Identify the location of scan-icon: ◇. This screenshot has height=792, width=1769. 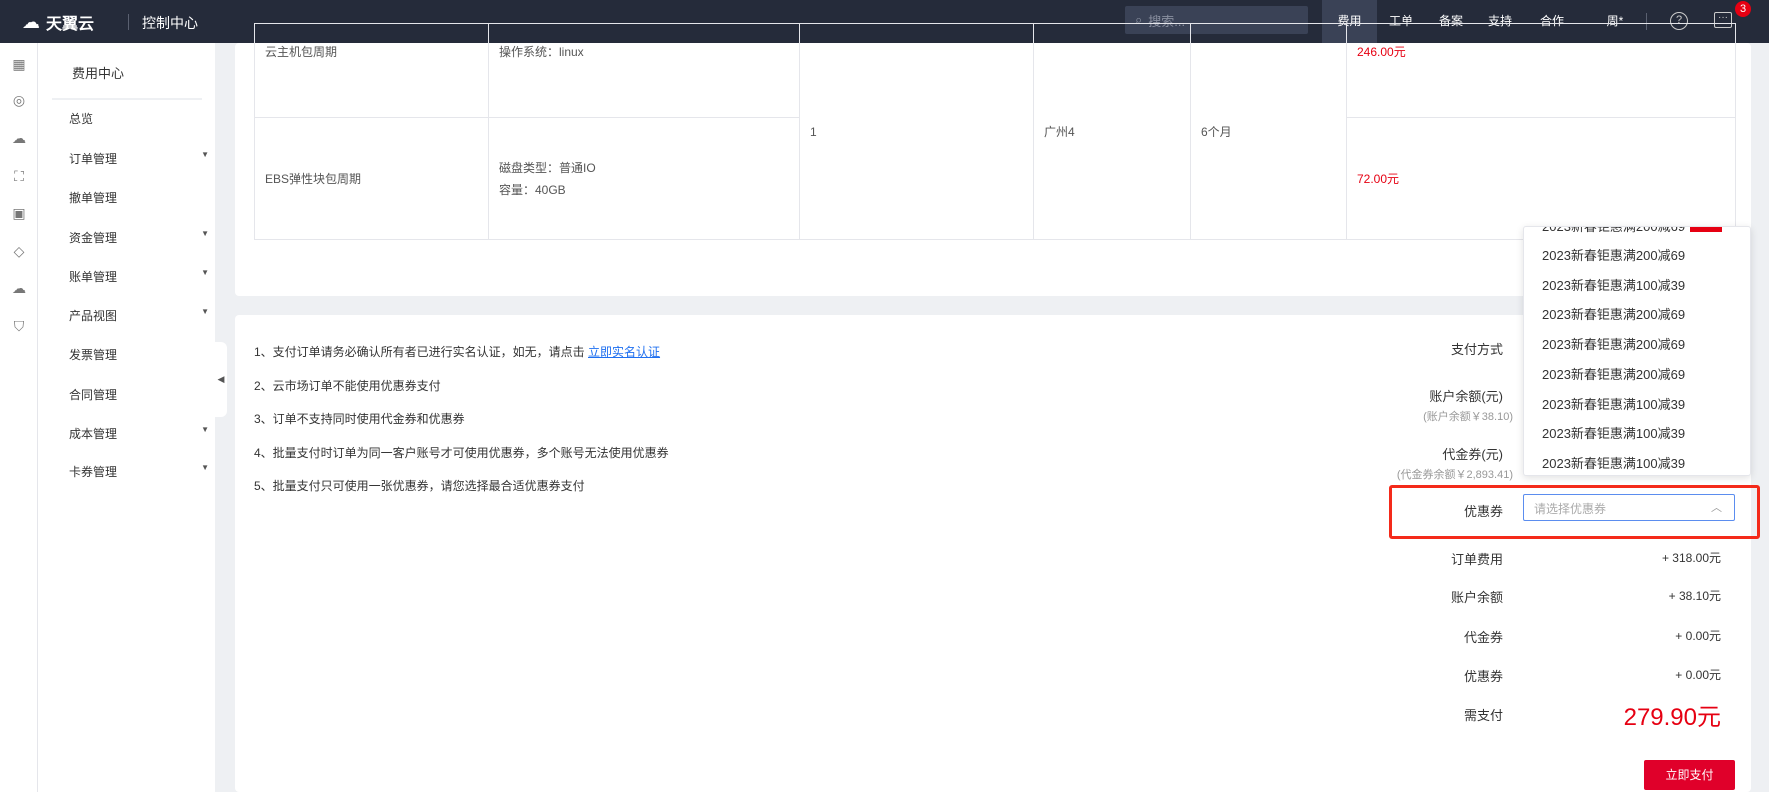
(19, 251).